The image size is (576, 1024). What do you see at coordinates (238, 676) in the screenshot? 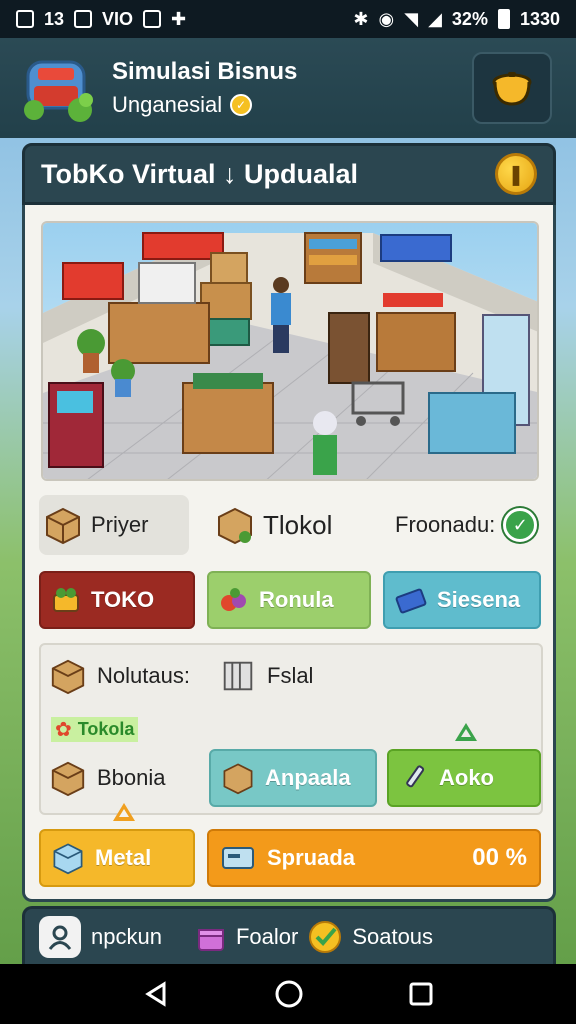
I see `crate-icon` at bounding box center [238, 676].